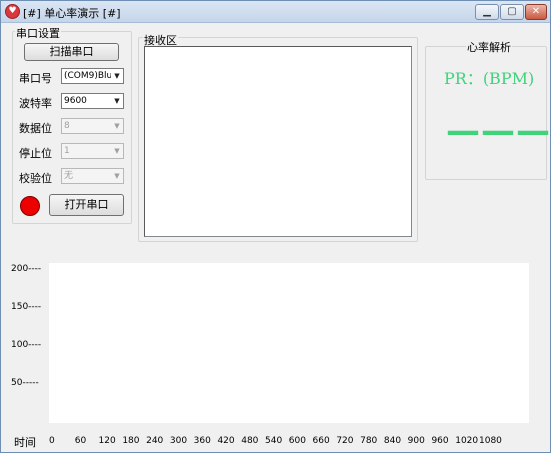 The width and height of the screenshot is (551, 453). Describe the element at coordinates (498, 131) in the screenshot. I see `bpm-value: ———` at that location.